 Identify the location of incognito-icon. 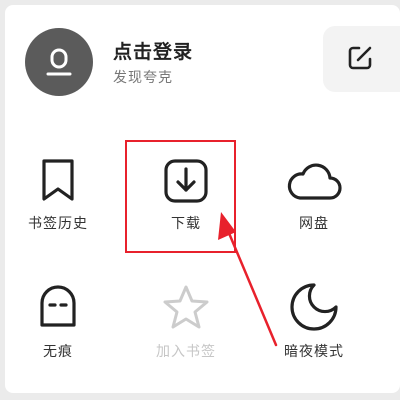
(59, 307).